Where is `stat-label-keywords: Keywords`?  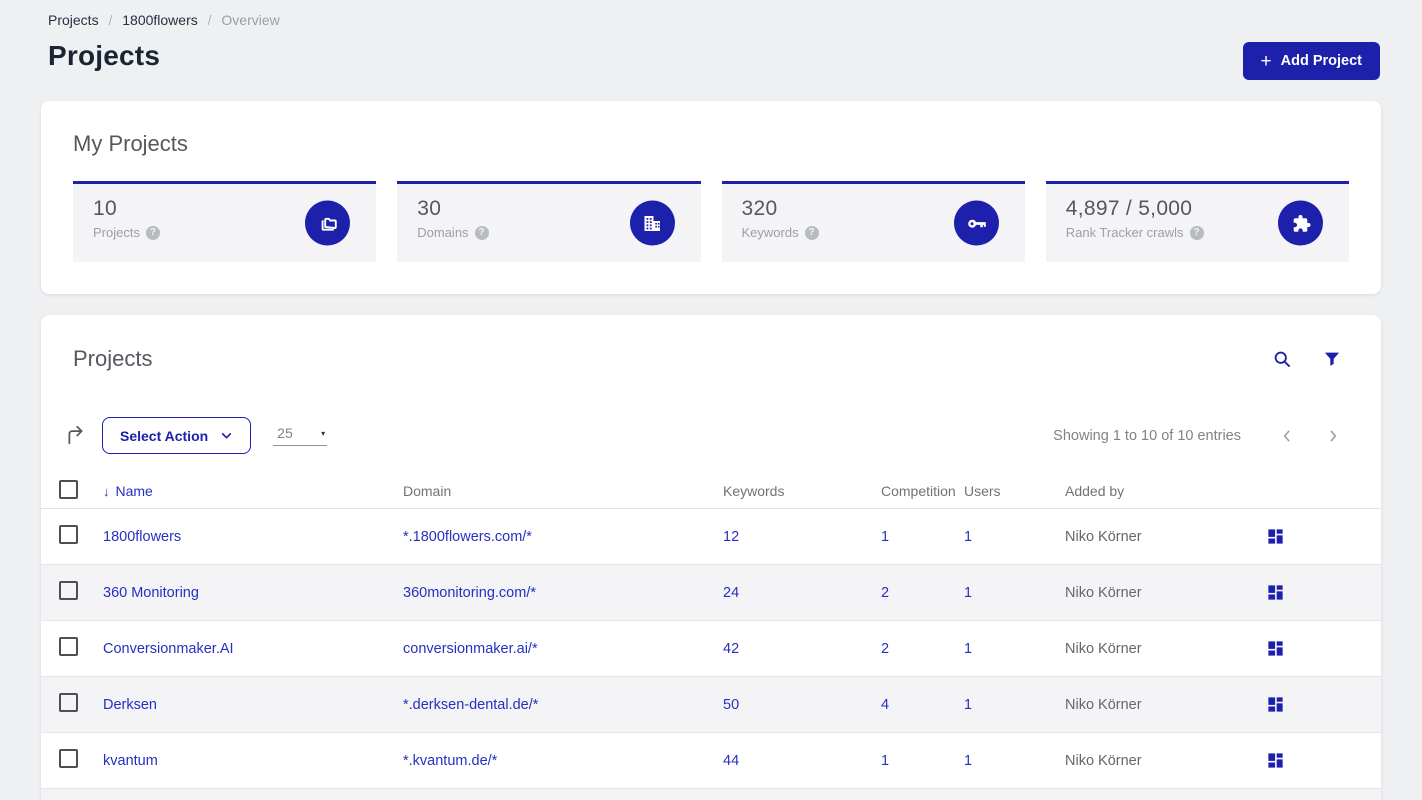 stat-label-keywords: Keywords is located at coordinates (770, 232).